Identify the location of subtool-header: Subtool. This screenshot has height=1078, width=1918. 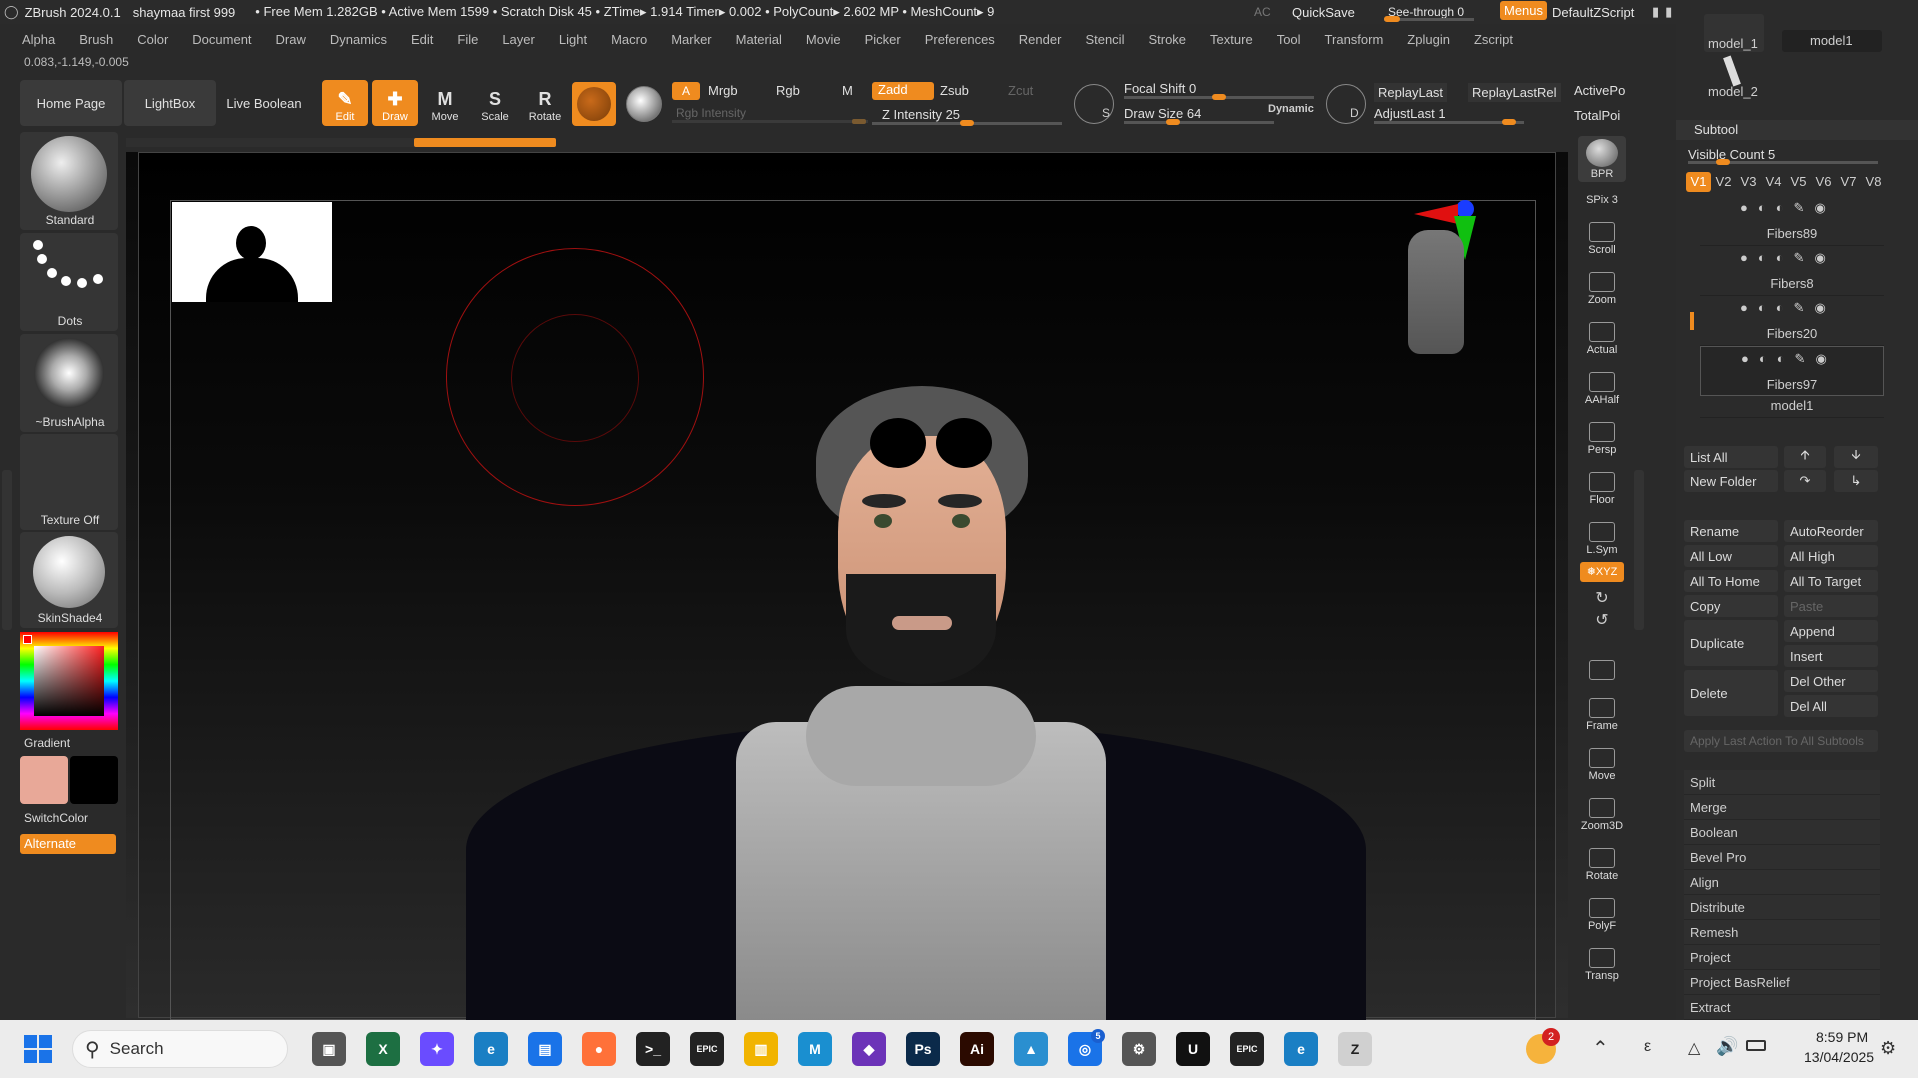
(1797, 130).